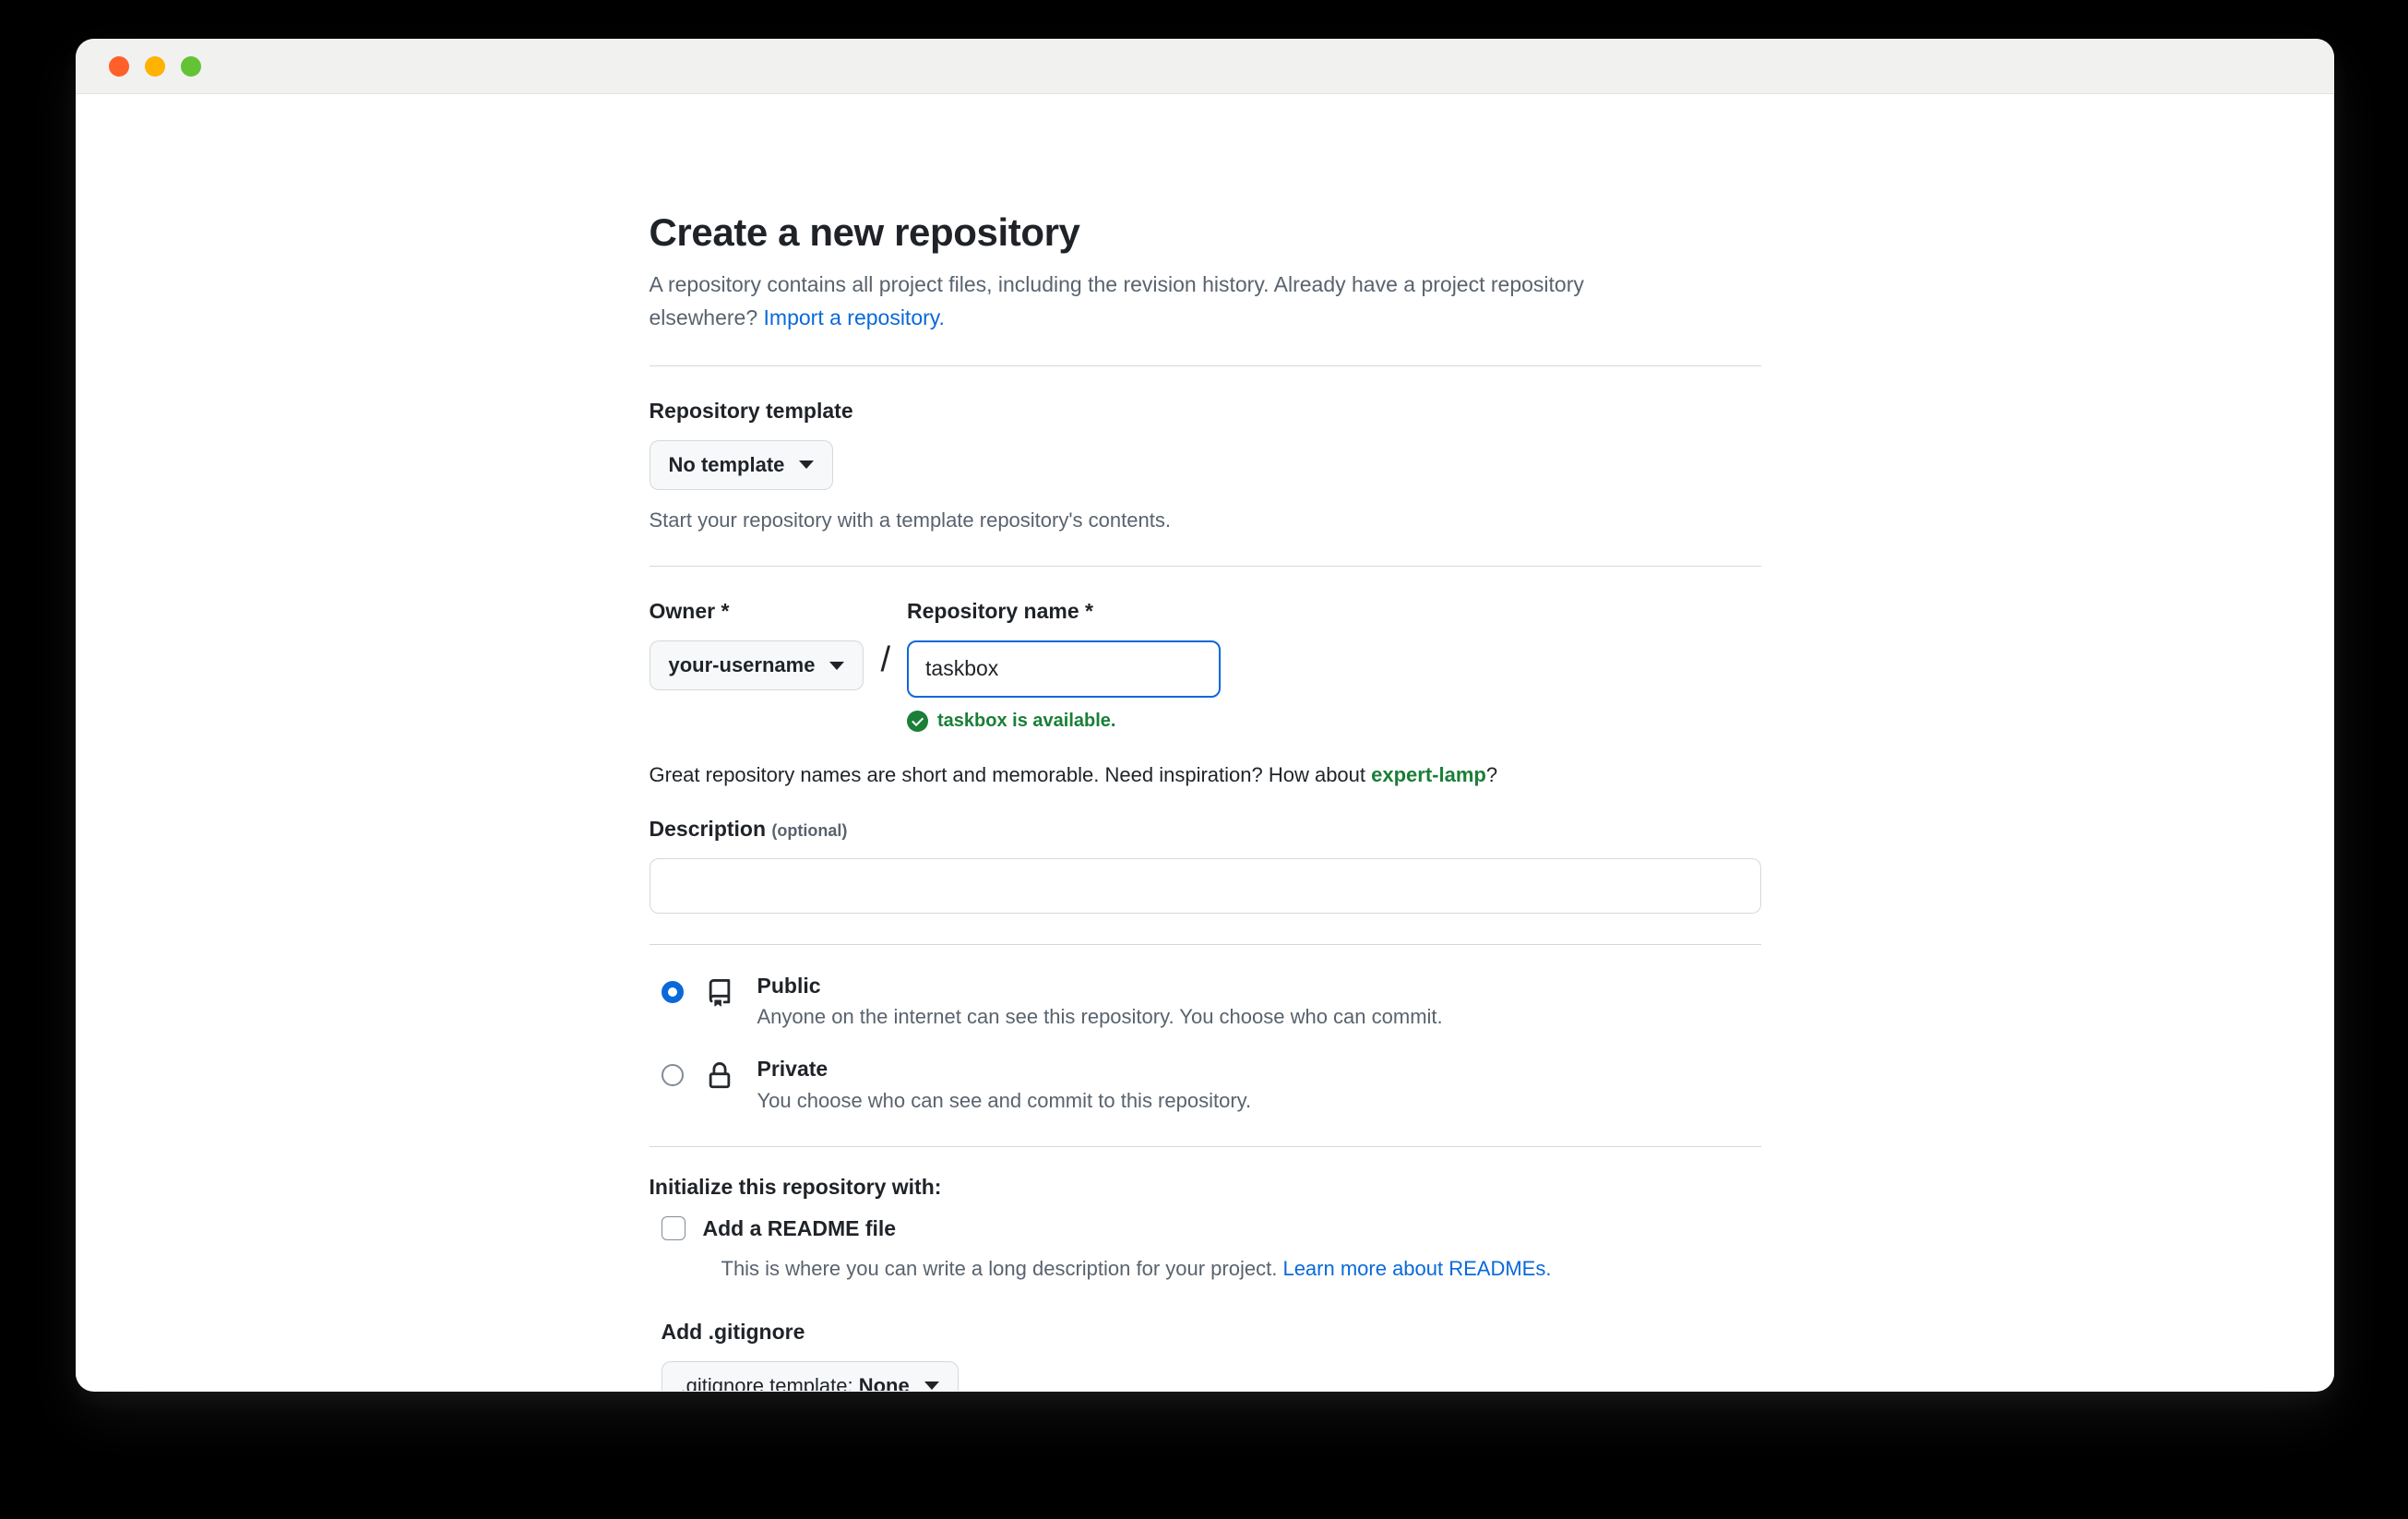 The image size is (2408, 1519). I want to click on repository-name-column: Repository name * taskbox is available., so click(1333, 665).